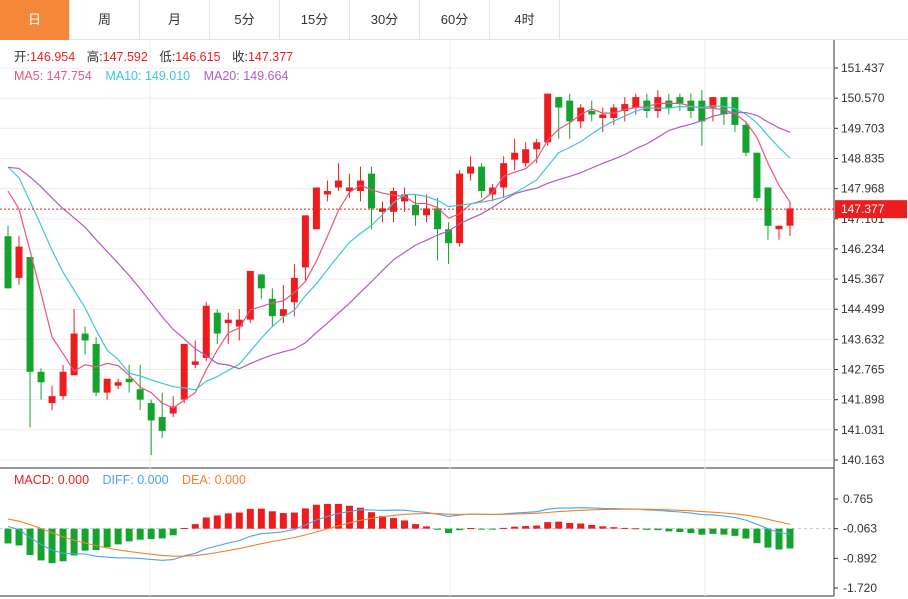  I want to click on current-price-label: 147.377, so click(863, 209).